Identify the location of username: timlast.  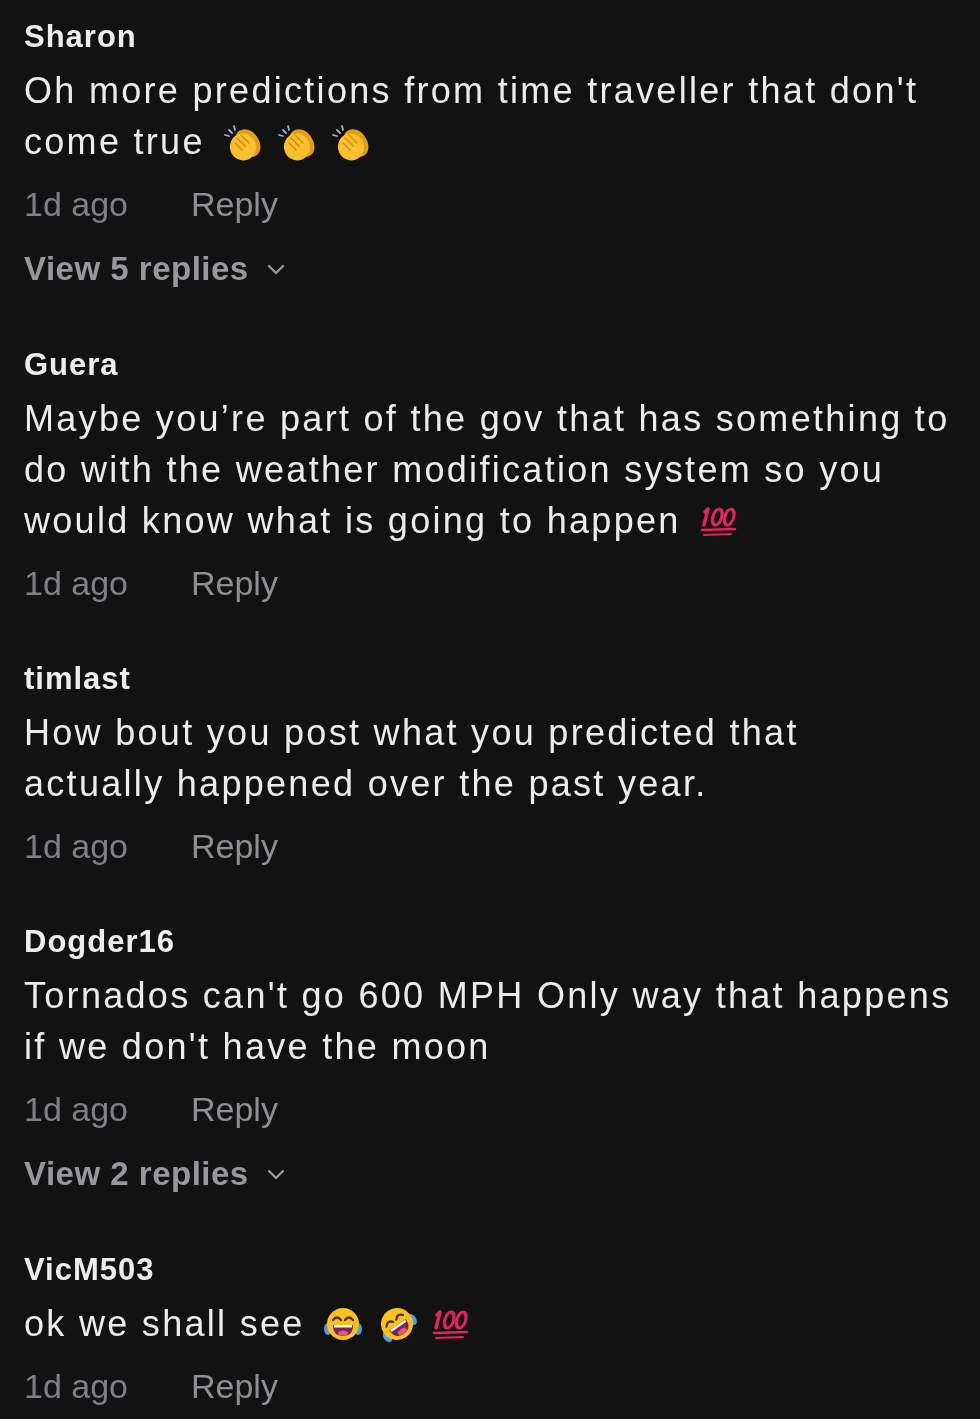
(77, 679).